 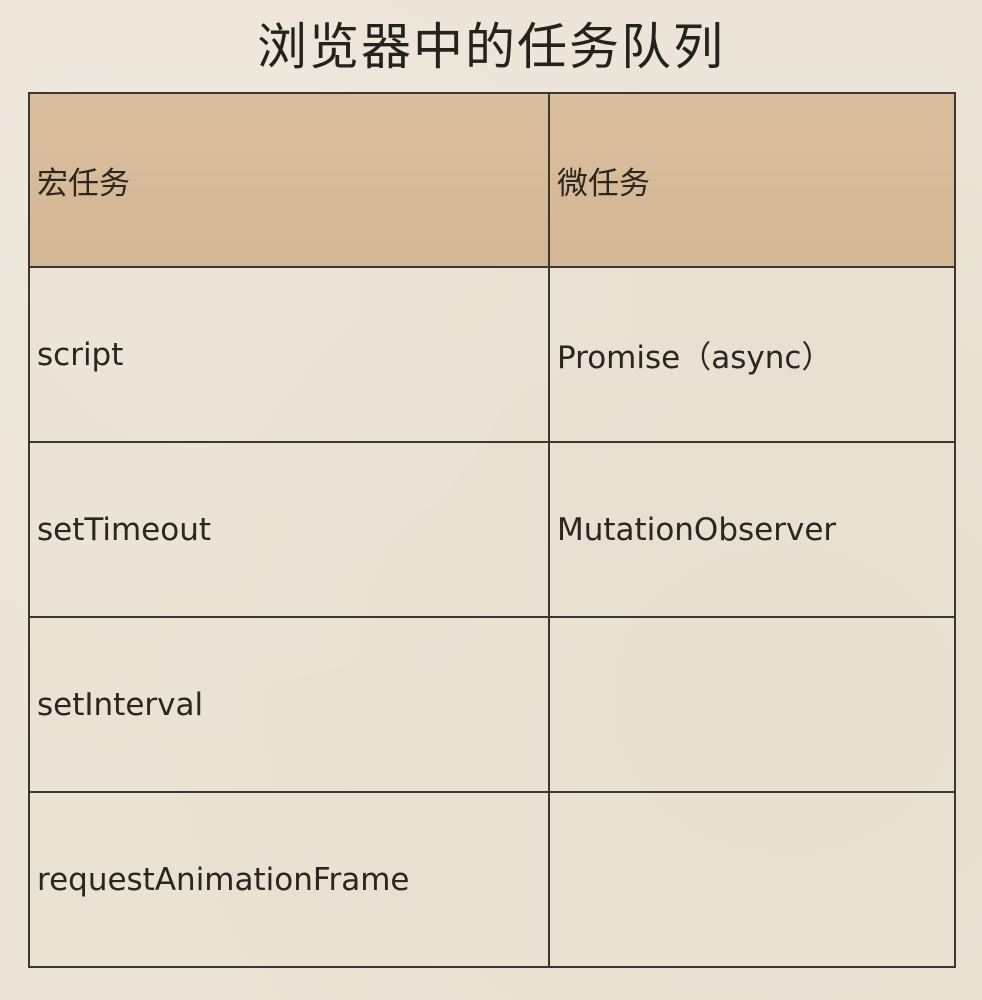 What do you see at coordinates (289, 354) in the screenshot?
I see `macrotask-cell: script` at bounding box center [289, 354].